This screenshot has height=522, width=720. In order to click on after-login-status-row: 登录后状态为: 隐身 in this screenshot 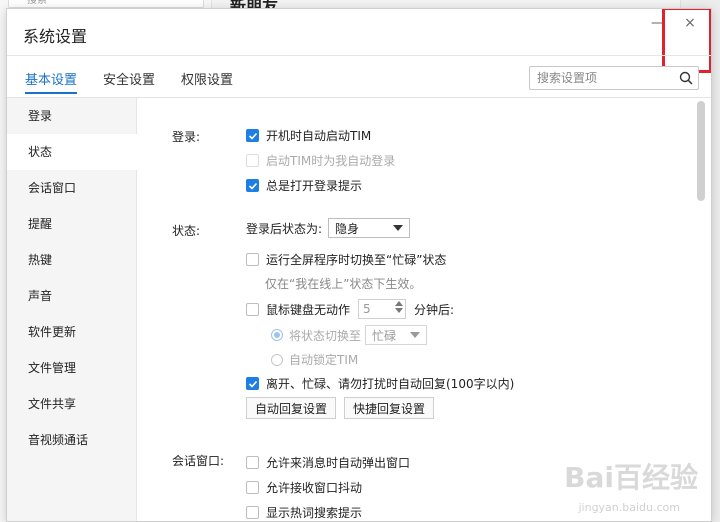, I will do `click(328, 228)`.